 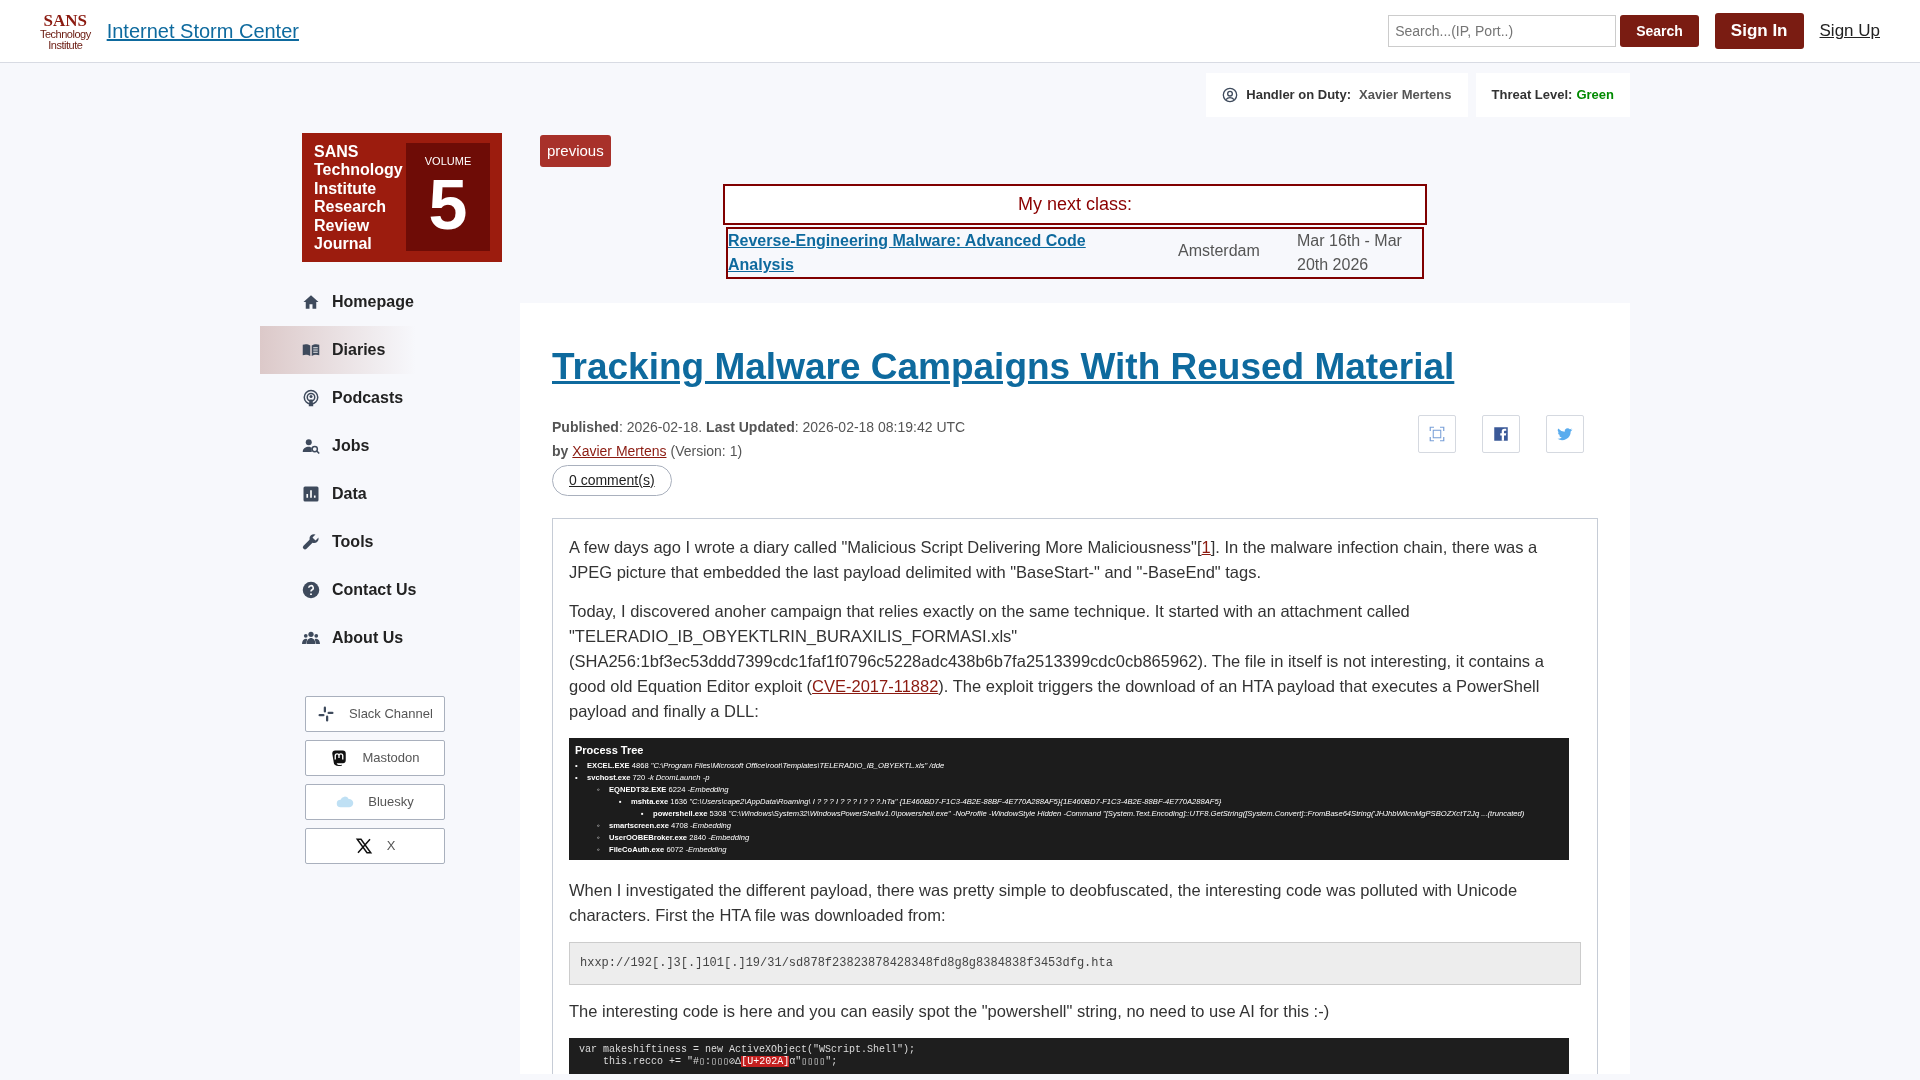 What do you see at coordinates (928, 253) in the screenshot?
I see `course-link: Reverse-Engineering Malware: Advanced Code Analysis` at bounding box center [928, 253].